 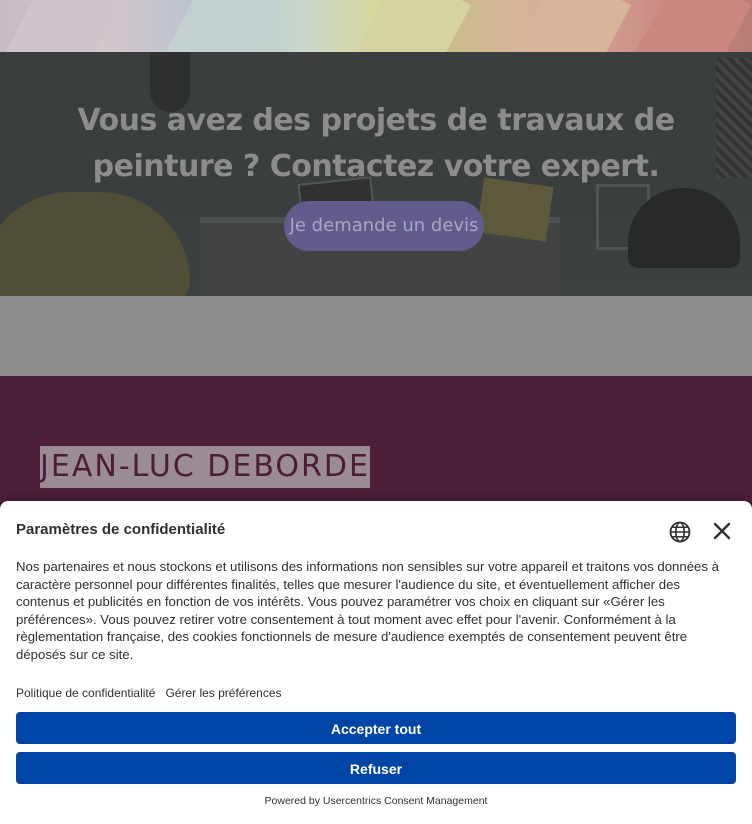 What do you see at coordinates (384, 226) in the screenshot?
I see `request-quote-button: Je demande un devis` at bounding box center [384, 226].